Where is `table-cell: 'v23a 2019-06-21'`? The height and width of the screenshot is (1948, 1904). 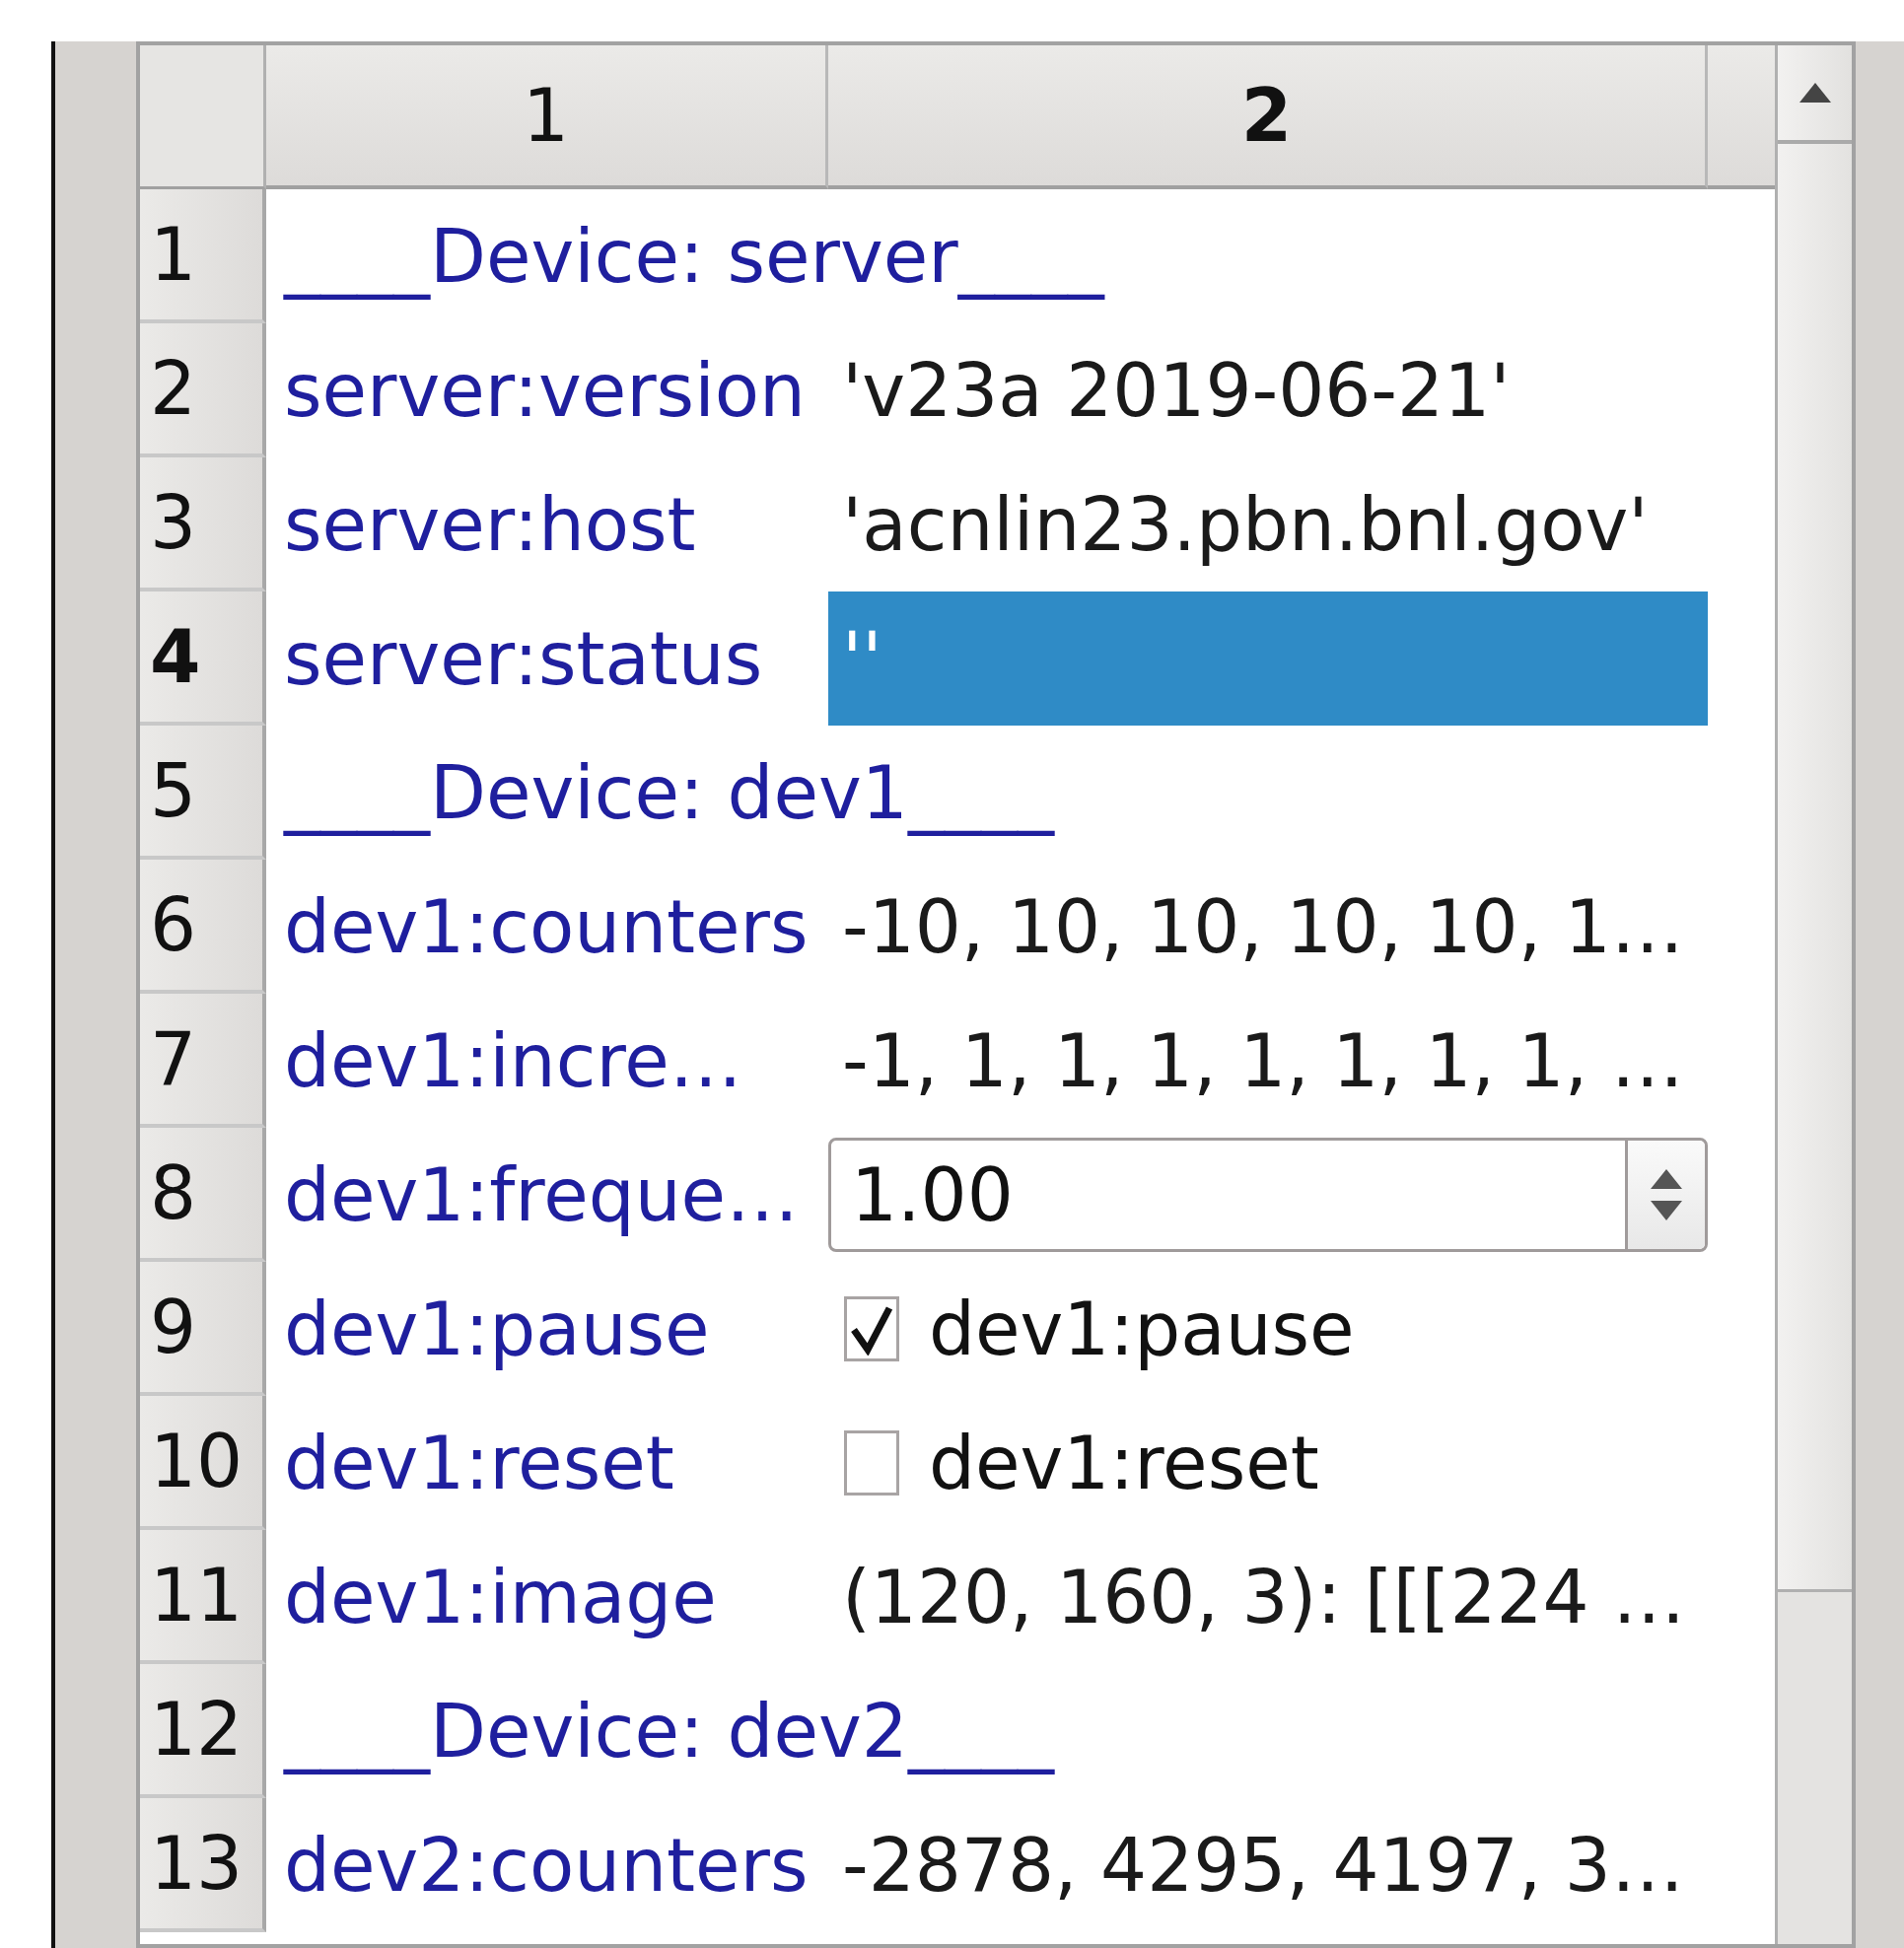 table-cell: 'v23a 2019-06-21' is located at coordinates (1268, 390).